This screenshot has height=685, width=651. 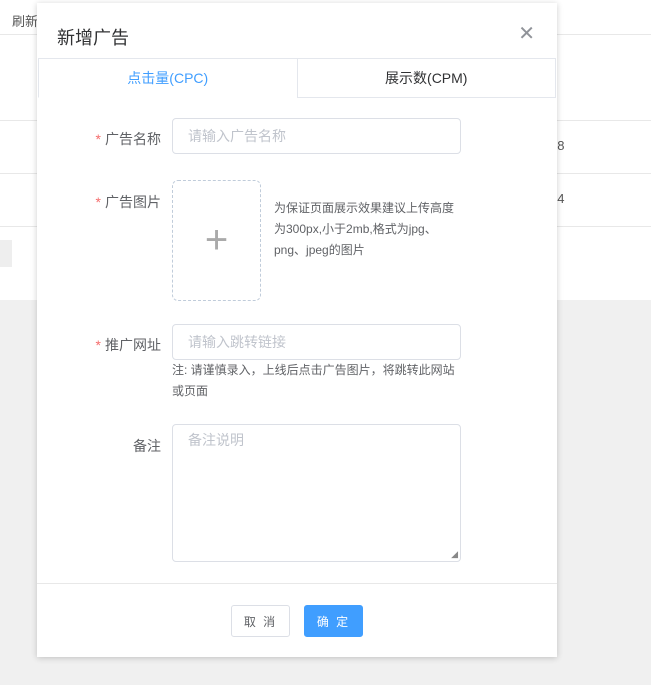 I want to click on tabs: 点击量(CPC) 展示数(CPM), so click(x=297, y=78).